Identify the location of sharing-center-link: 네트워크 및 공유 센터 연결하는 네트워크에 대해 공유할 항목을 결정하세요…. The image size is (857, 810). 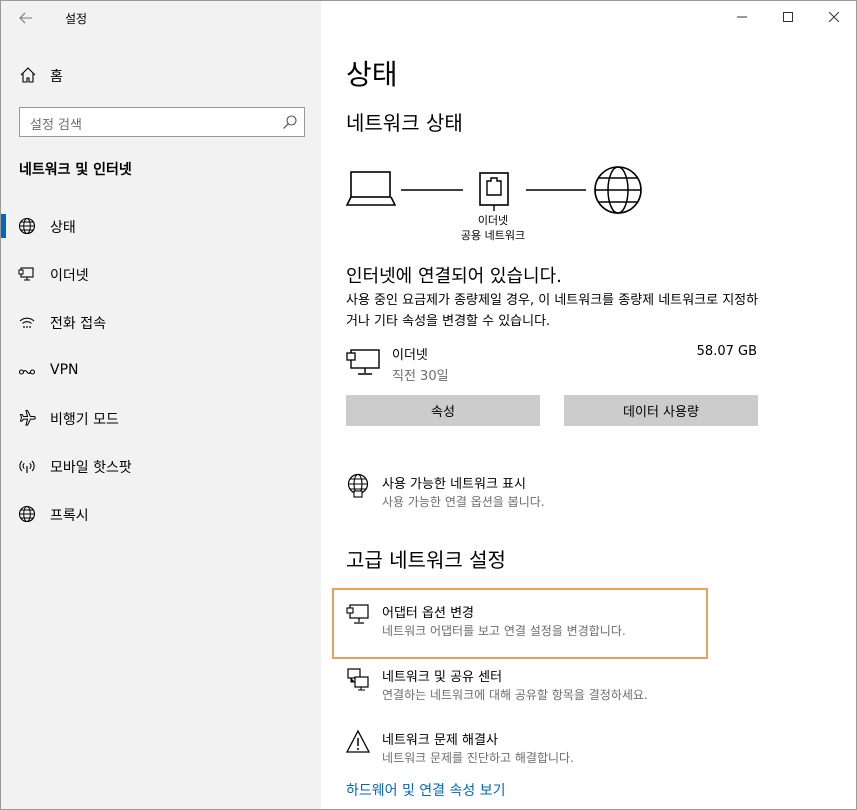
(536, 690).